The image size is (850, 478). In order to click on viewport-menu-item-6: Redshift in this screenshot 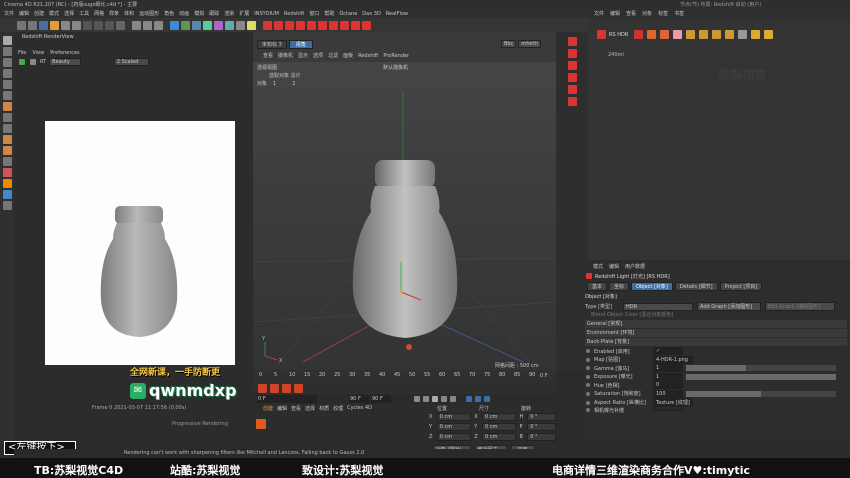, I will do `click(368, 56)`.